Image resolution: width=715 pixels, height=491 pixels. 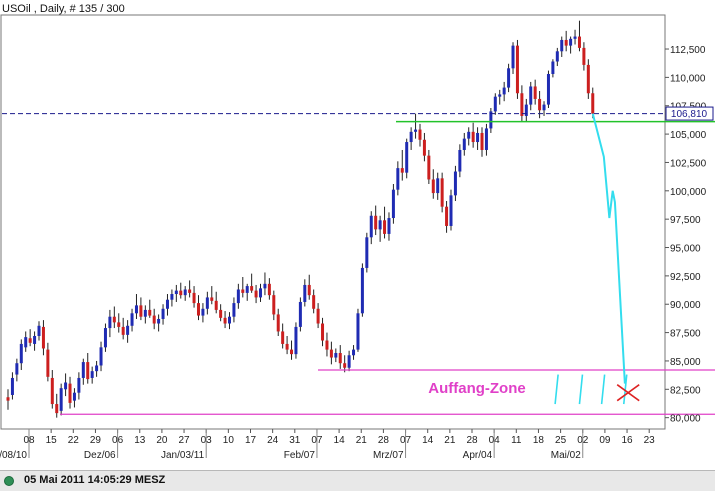 What do you see at coordinates (685, 362) in the screenshot?
I see `price-tick-label: 85,000` at bounding box center [685, 362].